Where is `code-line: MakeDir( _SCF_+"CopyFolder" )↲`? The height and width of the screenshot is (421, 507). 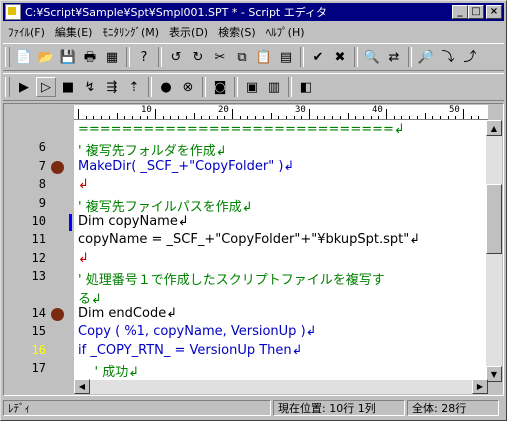 code-line: MakeDir( _SCF_+"CopyFolder" )↲ is located at coordinates (186, 168).